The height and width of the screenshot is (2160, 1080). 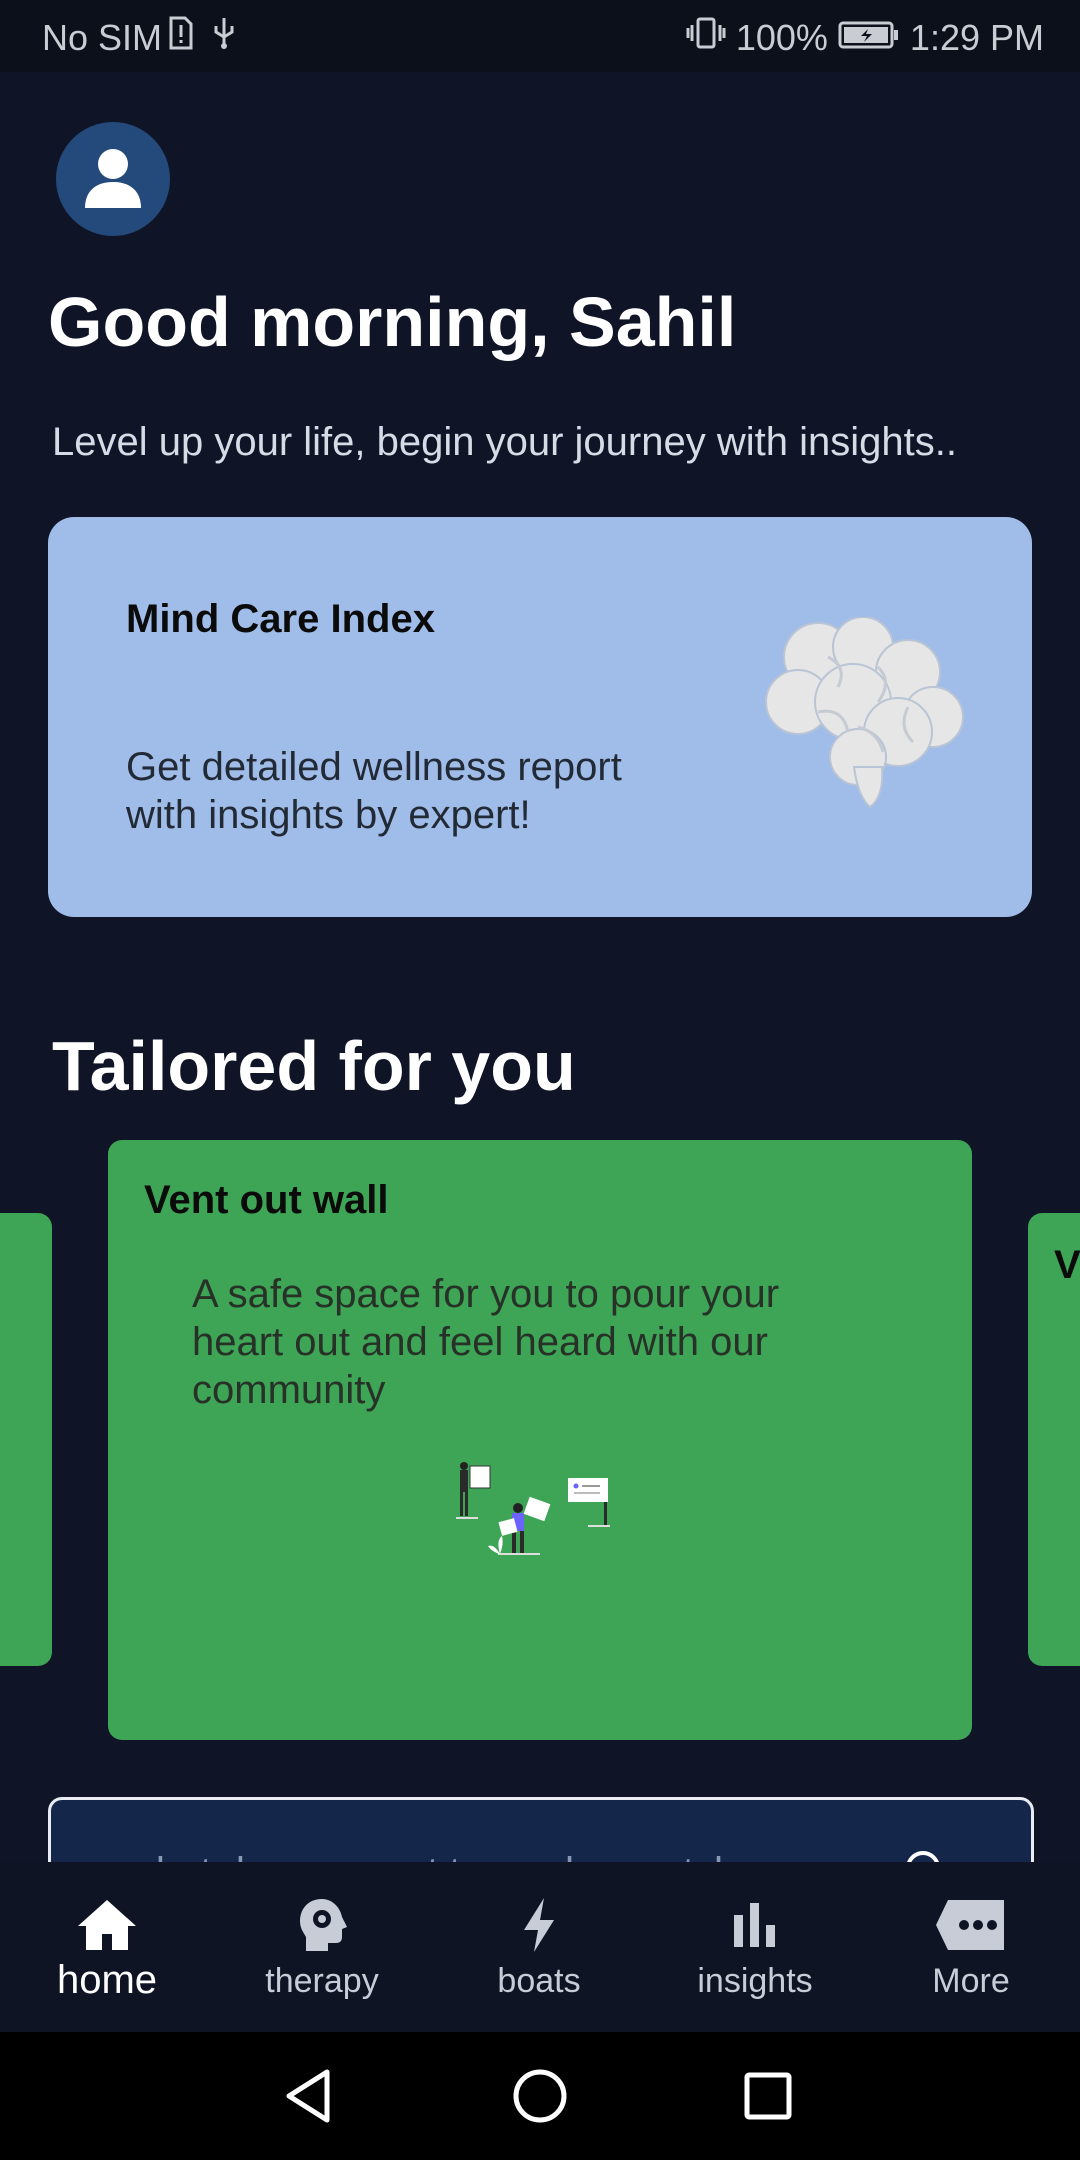 I want to click on battery-percent: 100%, so click(x=781, y=37).